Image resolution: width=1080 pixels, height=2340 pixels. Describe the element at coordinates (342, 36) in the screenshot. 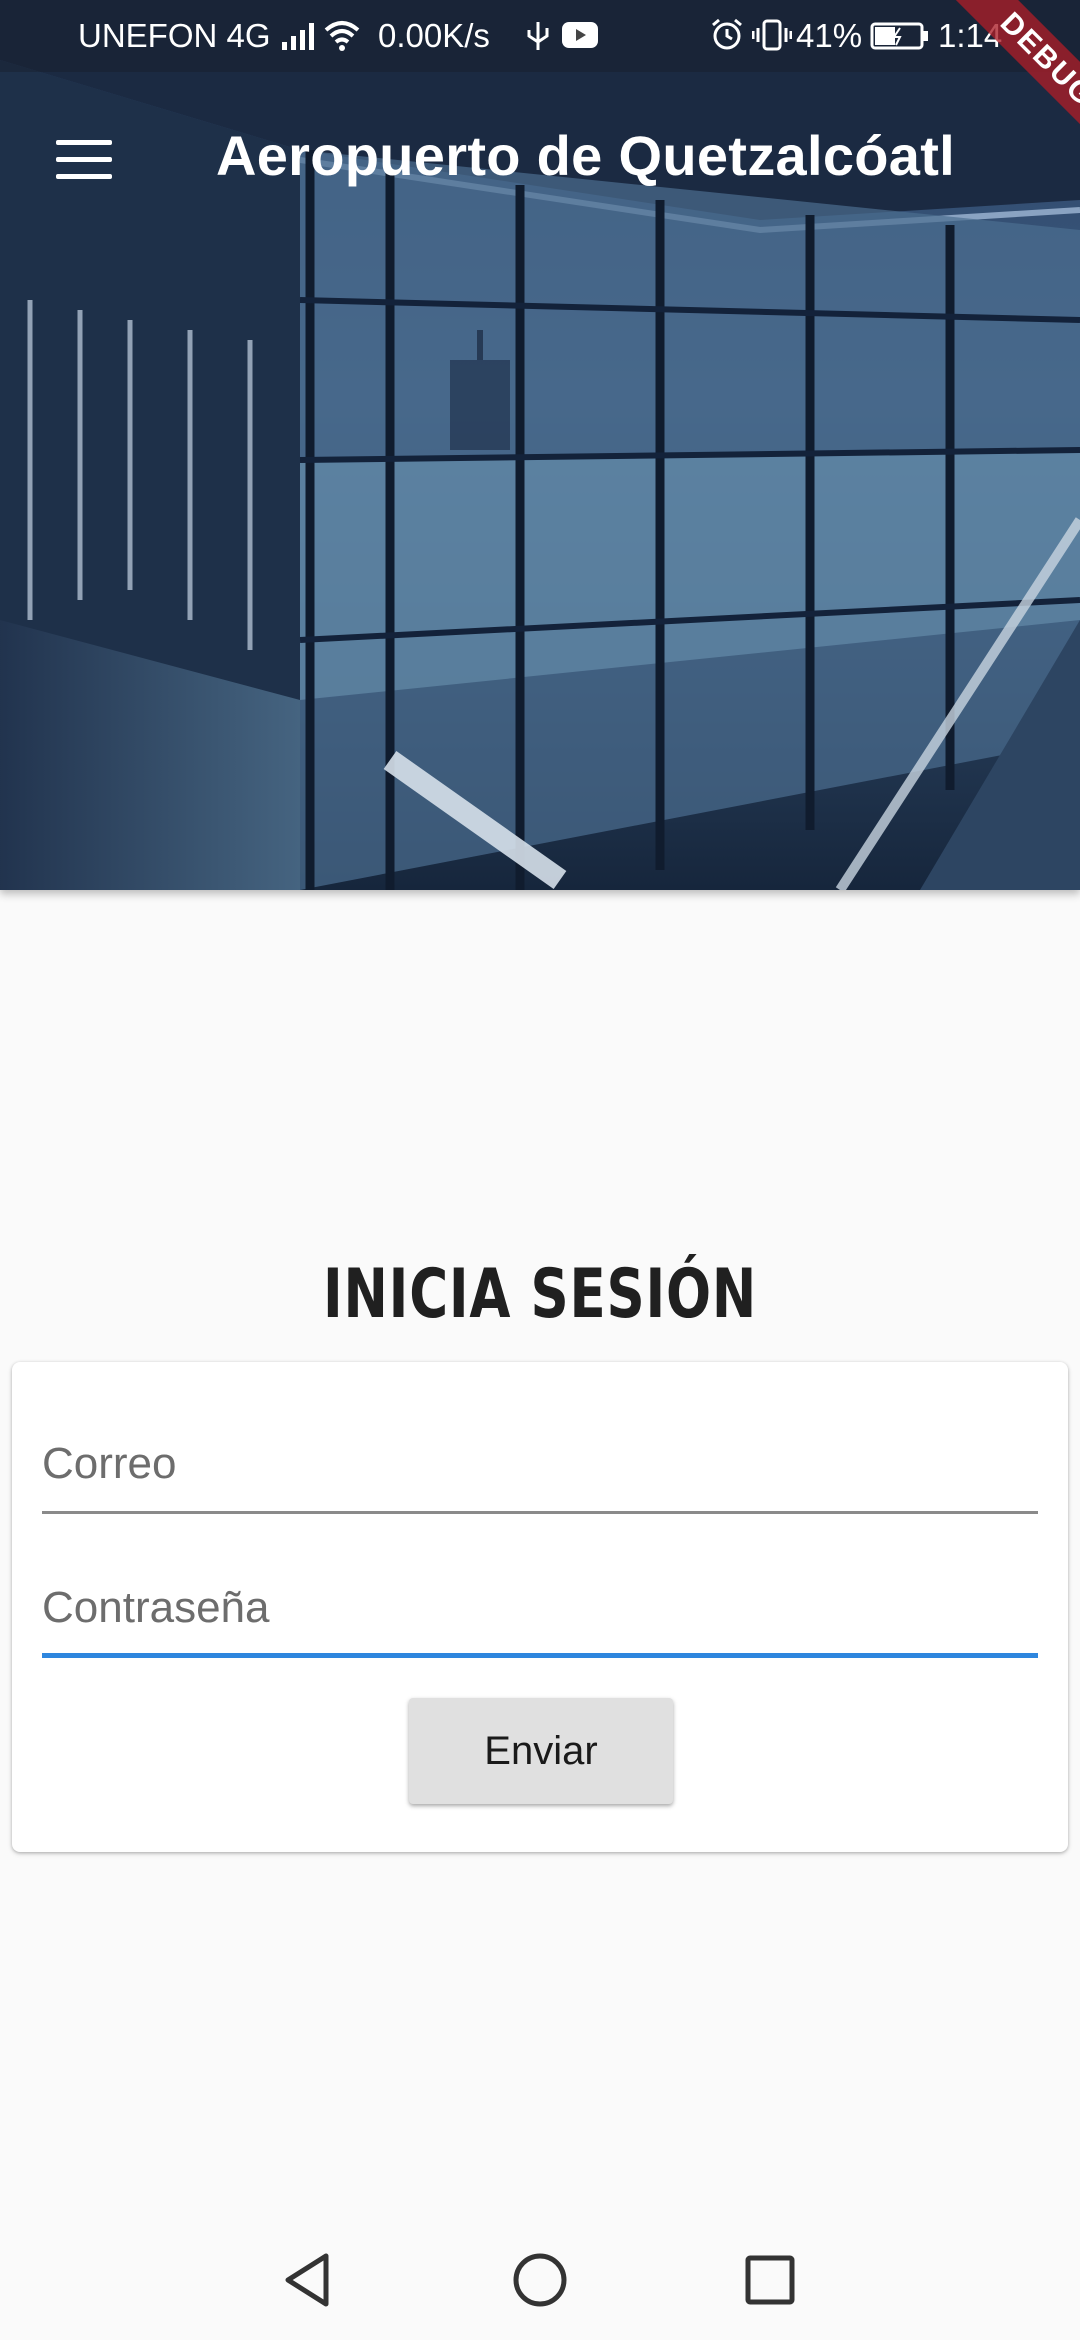

I see `wifi-icon` at that location.